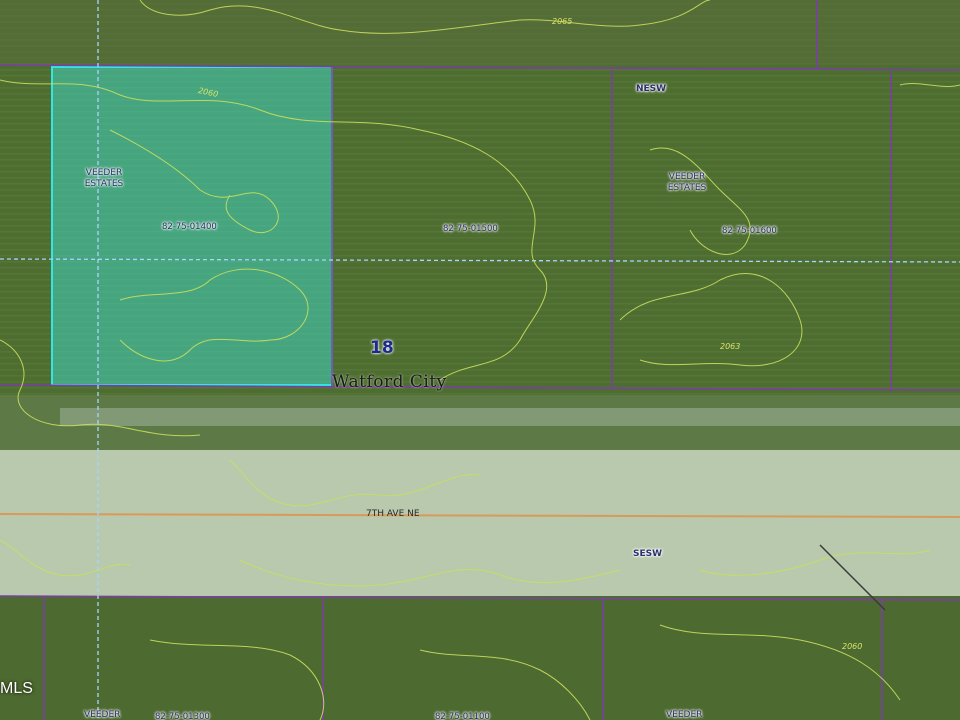 Image resolution: width=960 pixels, height=720 pixels. Describe the element at coordinates (480, 32) in the screenshot. I see `north-field` at that location.